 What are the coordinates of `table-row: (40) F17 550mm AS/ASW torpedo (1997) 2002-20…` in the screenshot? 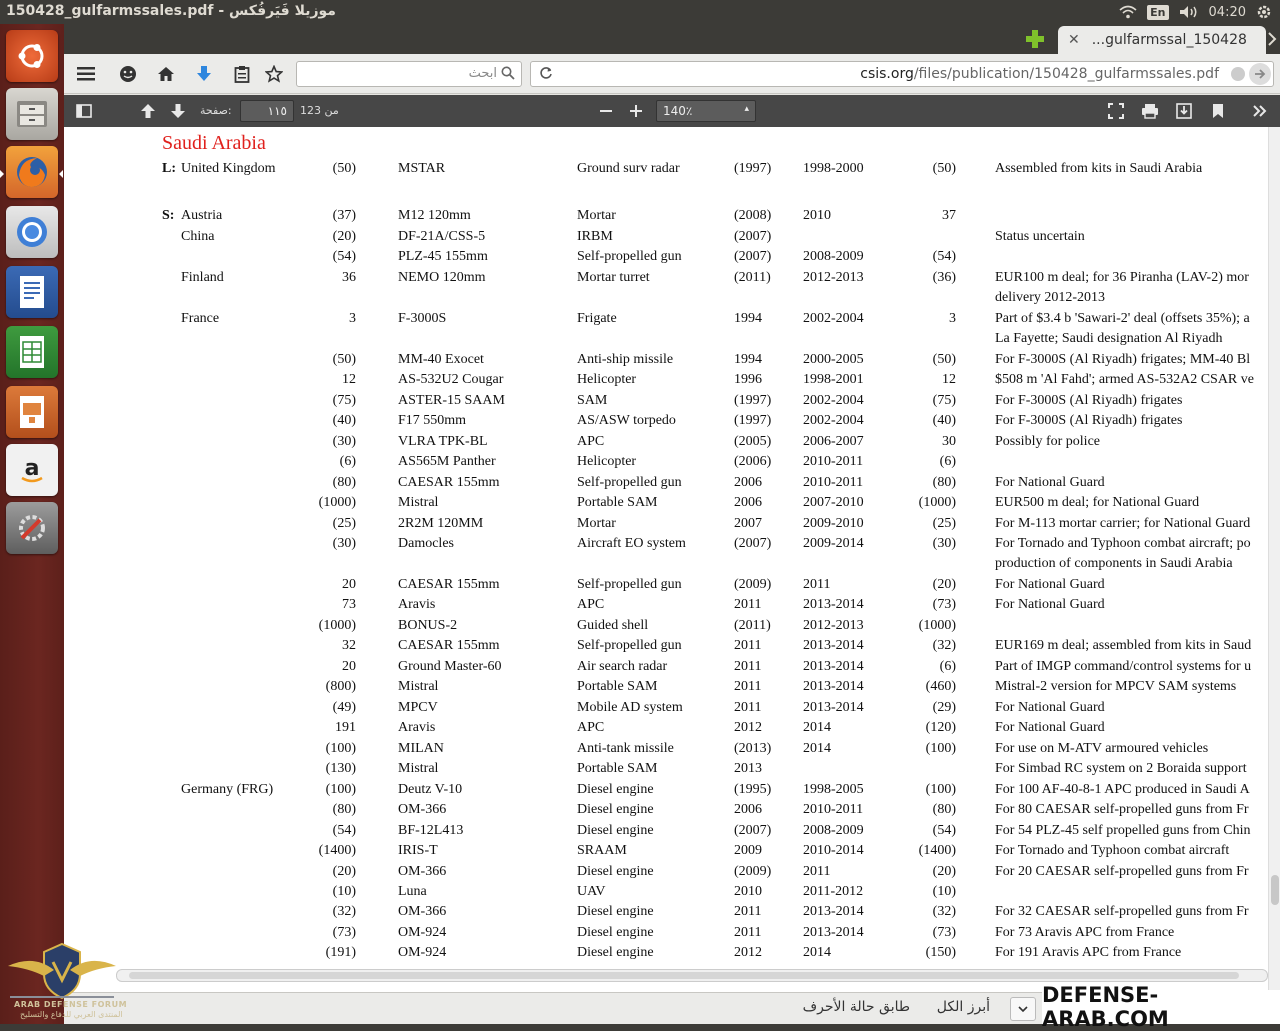 It's located at (672, 423).